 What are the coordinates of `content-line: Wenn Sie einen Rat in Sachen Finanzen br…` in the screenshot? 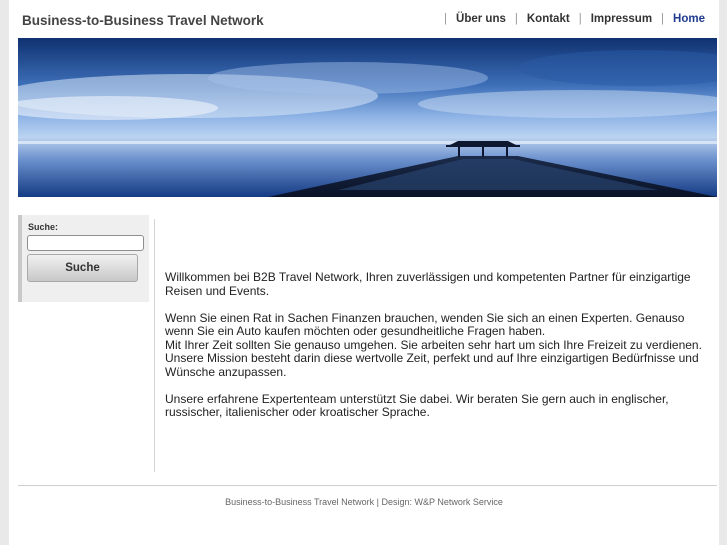 It's located at (425, 324).